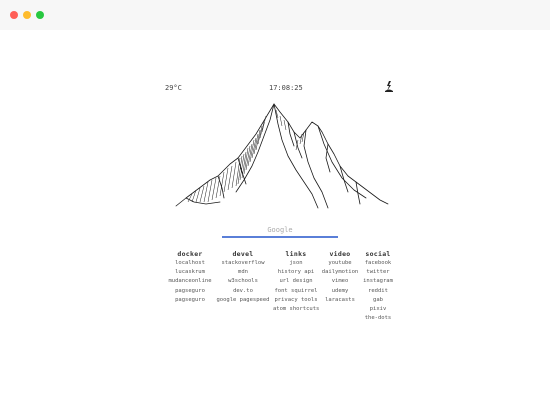 Image resolution: width=550 pixels, height=400 pixels. What do you see at coordinates (340, 291) in the screenshot?
I see `link-item: udemy` at bounding box center [340, 291].